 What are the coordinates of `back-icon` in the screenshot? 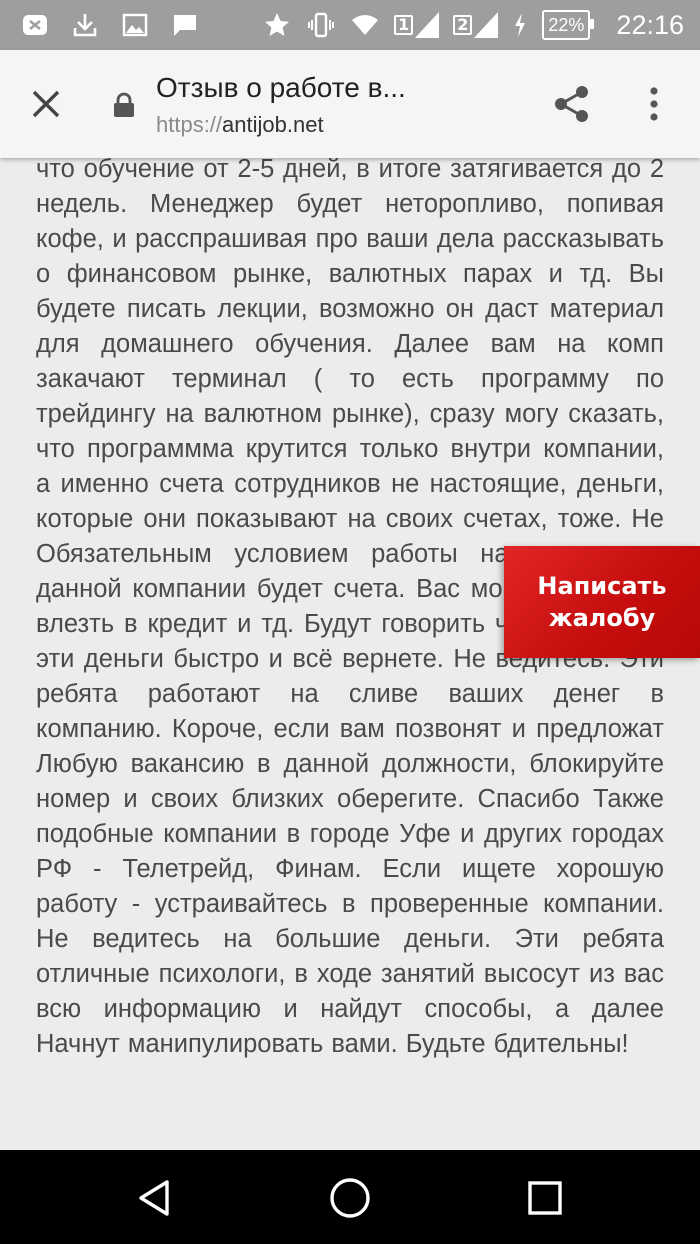 It's located at (154, 1198).